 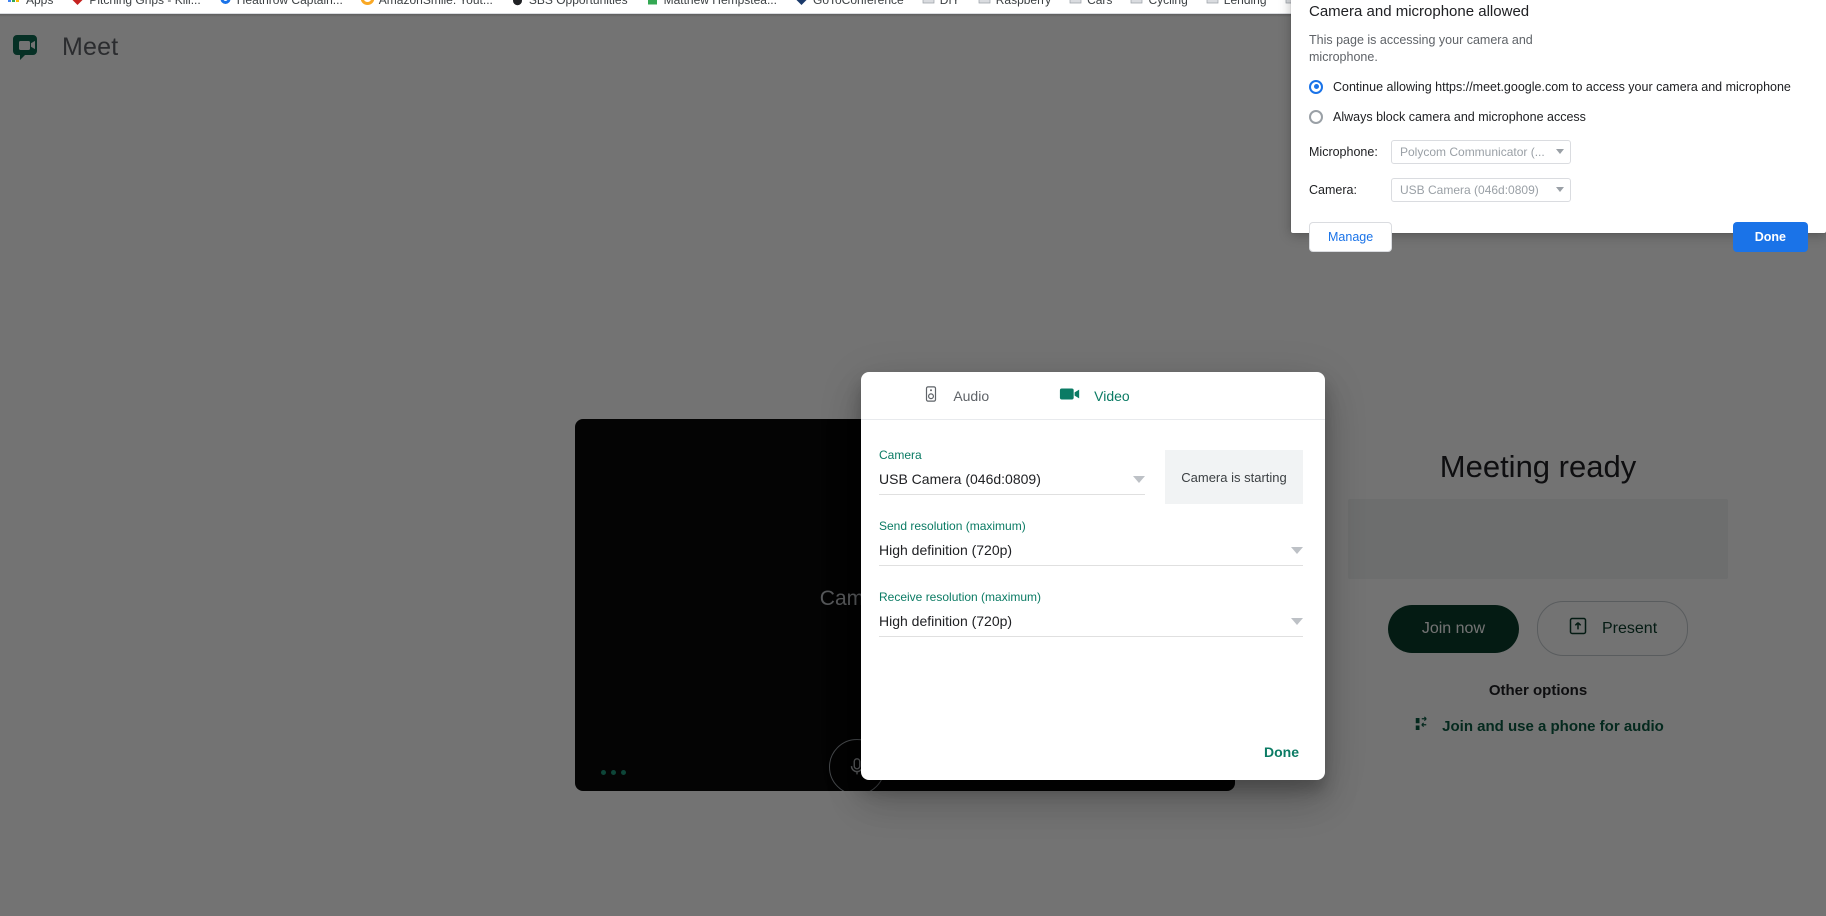 I want to click on bookmark-sbs-opportunities: SBS Opportunities, so click(x=569, y=3).